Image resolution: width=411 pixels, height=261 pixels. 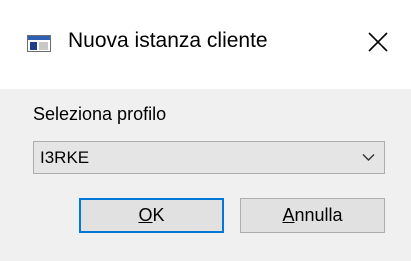 What do you see at coordinates (65, 157) in the screenshot?
I see `profile-select-value: I3RKE` at bounding box center [65, 157].